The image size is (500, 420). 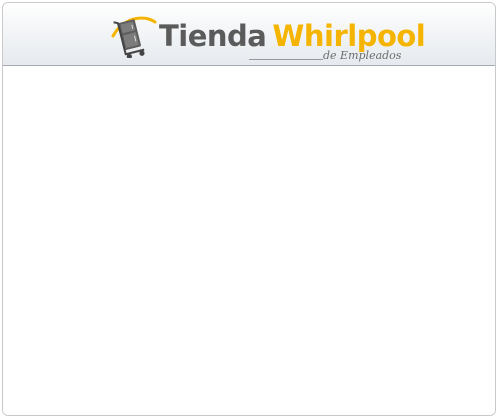 What do you see at coordinates (362, 55) in the screenshot?
I see `brand-tagline: de Empleados` at bounding box center [362, 55].